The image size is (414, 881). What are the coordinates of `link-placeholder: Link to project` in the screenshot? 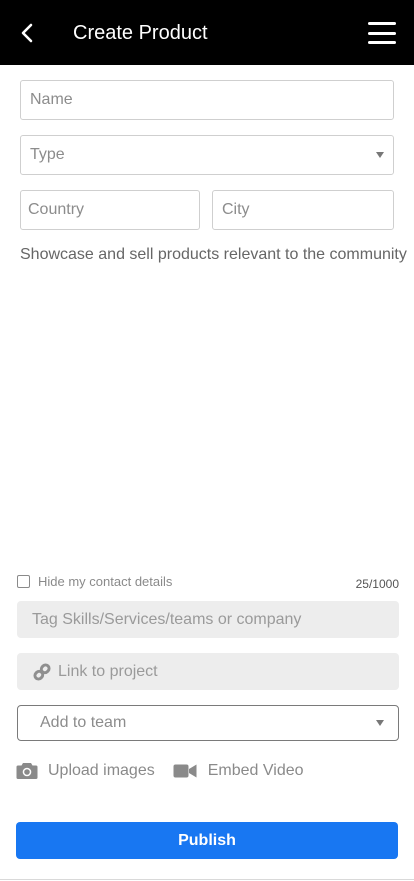 It's located at (108, 671).